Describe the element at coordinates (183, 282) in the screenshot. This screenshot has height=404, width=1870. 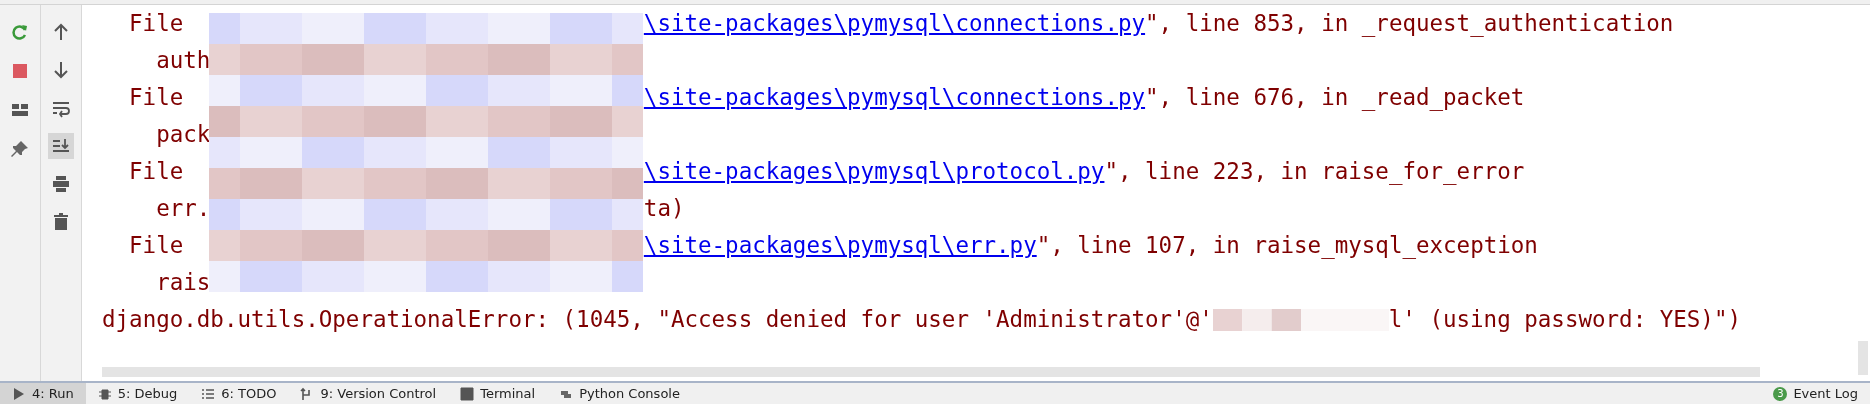
I see `console-text: rais` at that location.